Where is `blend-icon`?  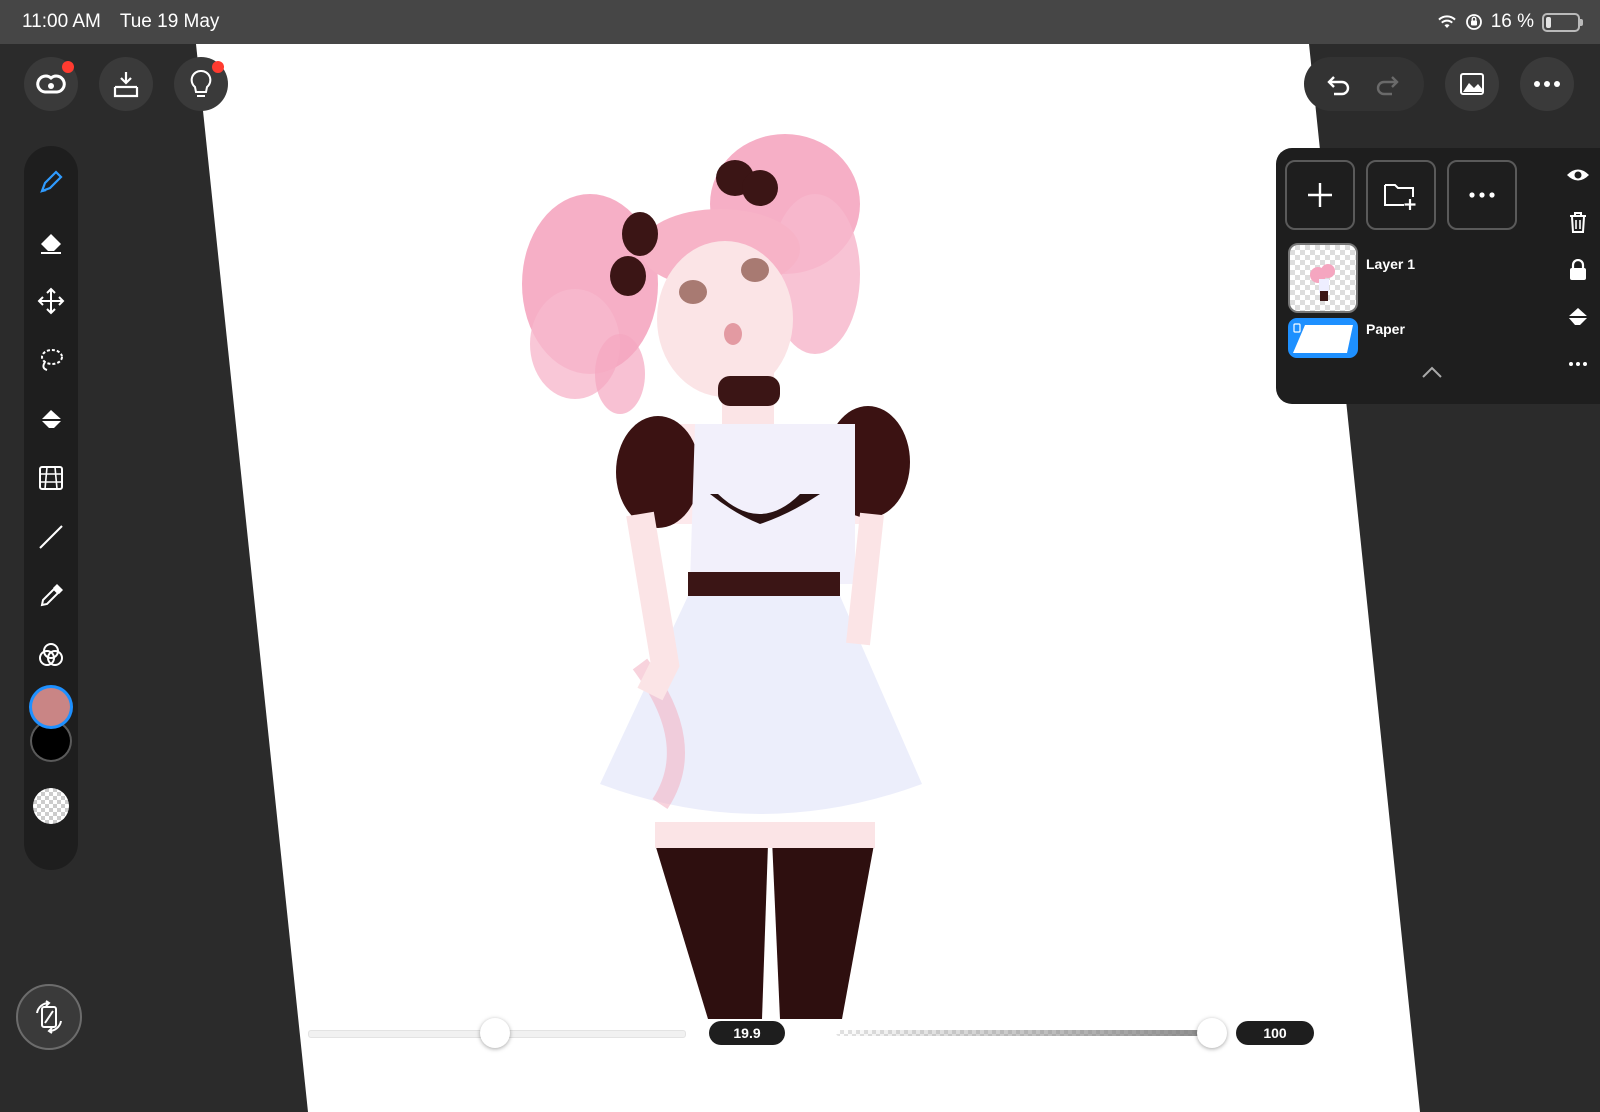 blend-icon is located at coordinates (51, 654).